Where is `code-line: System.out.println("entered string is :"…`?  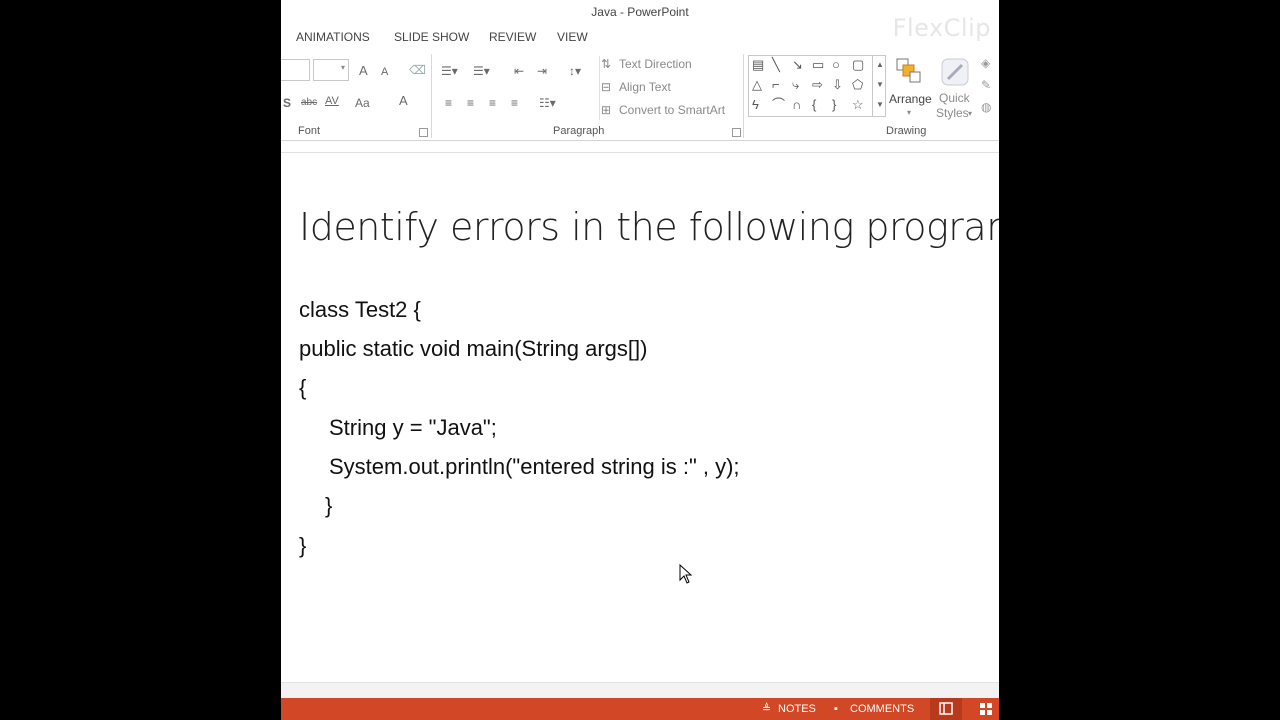 code-line: System.out.println("entered string is :"… is located at coordinates (534, 466).